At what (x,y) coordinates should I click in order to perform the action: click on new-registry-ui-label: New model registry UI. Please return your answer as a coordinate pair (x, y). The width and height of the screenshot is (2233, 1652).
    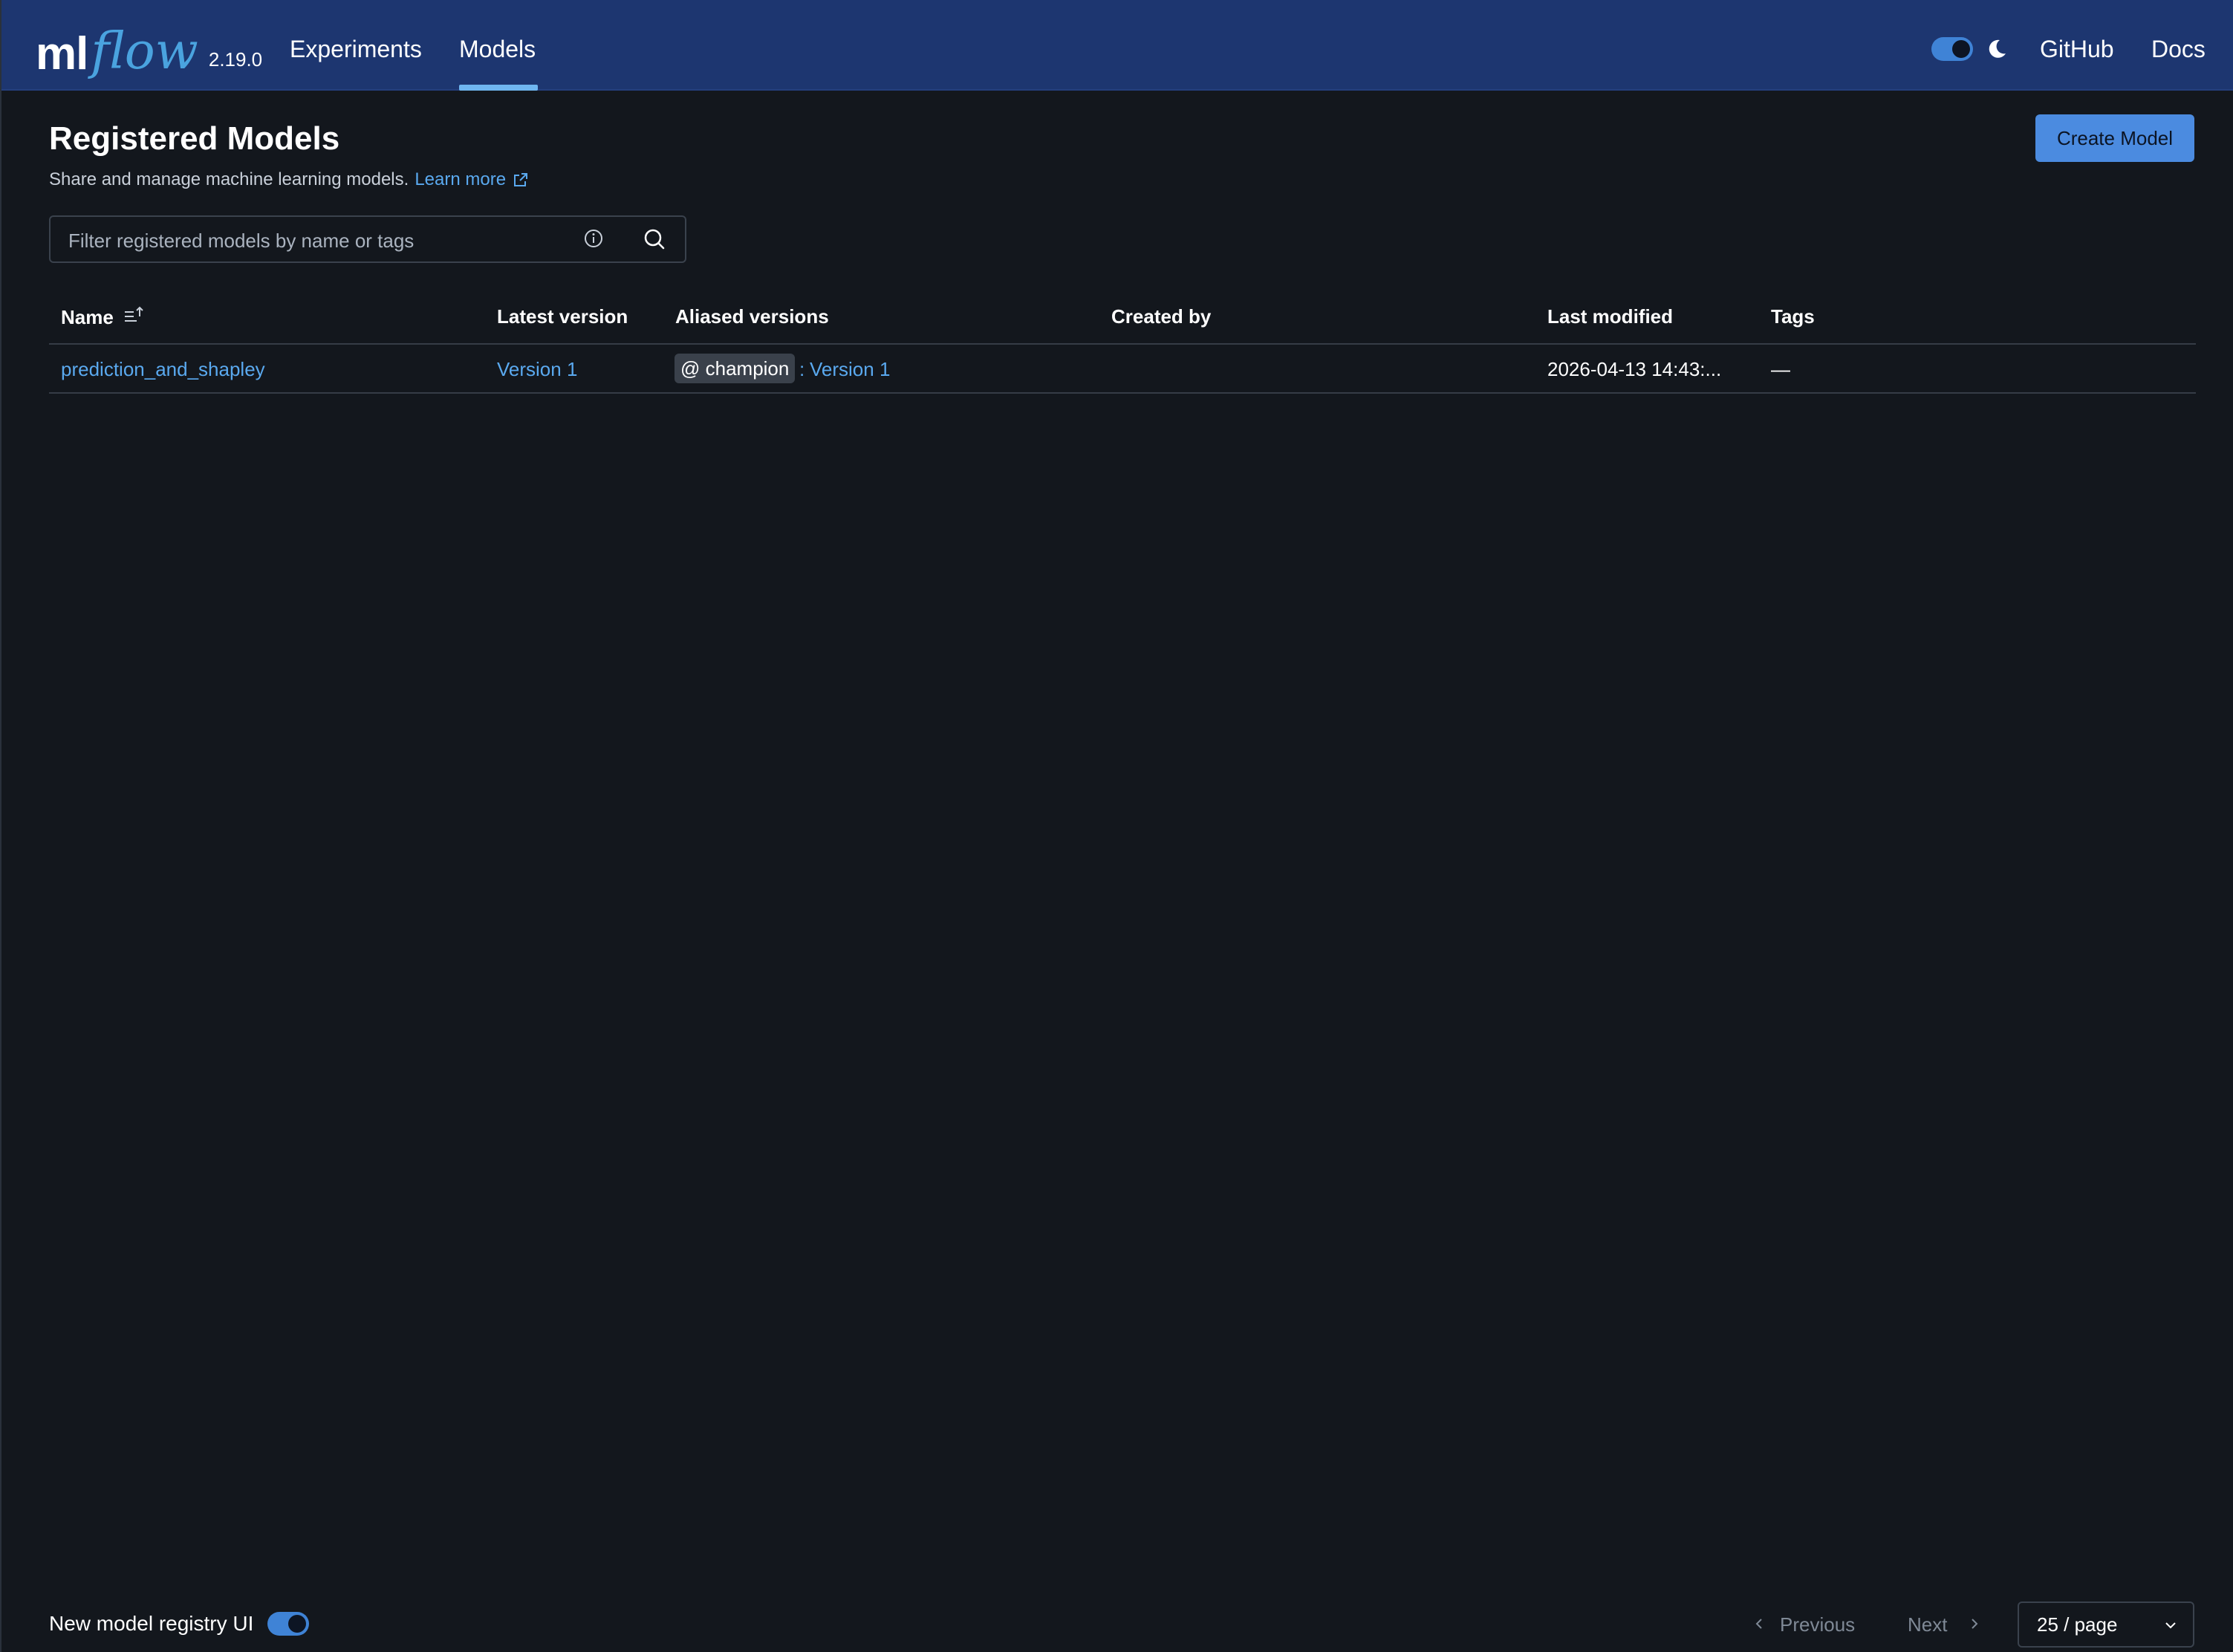
    Looking at the image, I should click on (151, 1624).